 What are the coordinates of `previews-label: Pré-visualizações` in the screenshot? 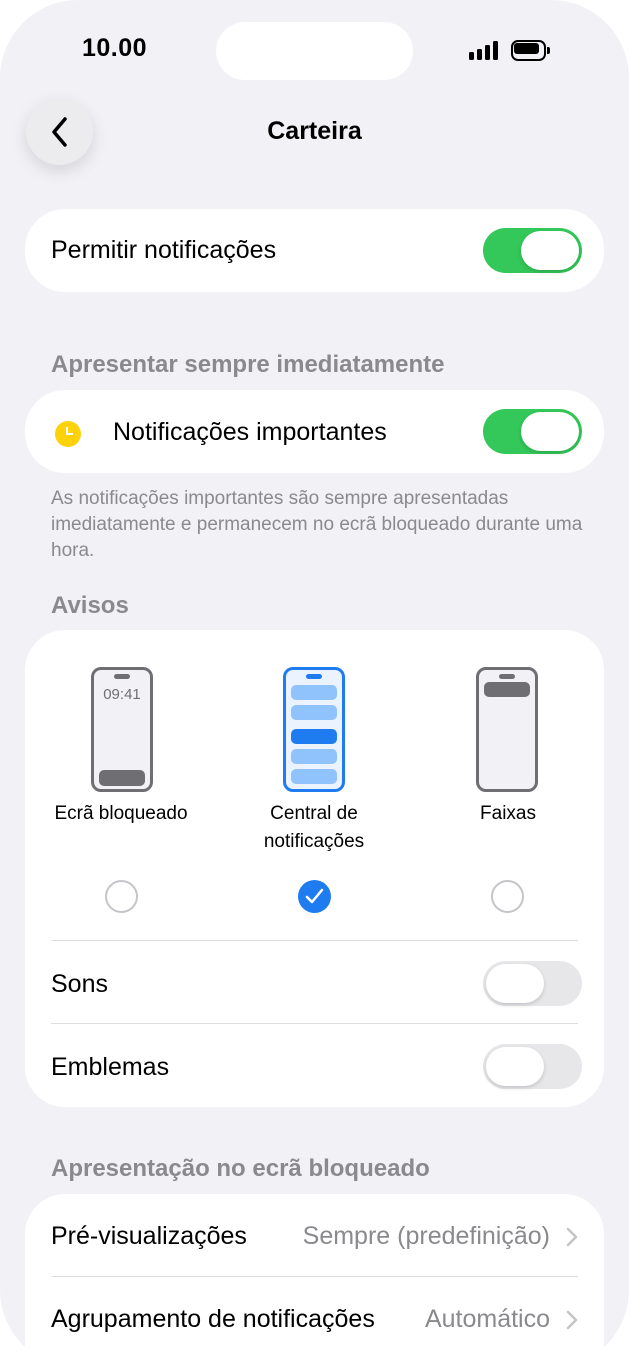 It's located at (149, 1236).